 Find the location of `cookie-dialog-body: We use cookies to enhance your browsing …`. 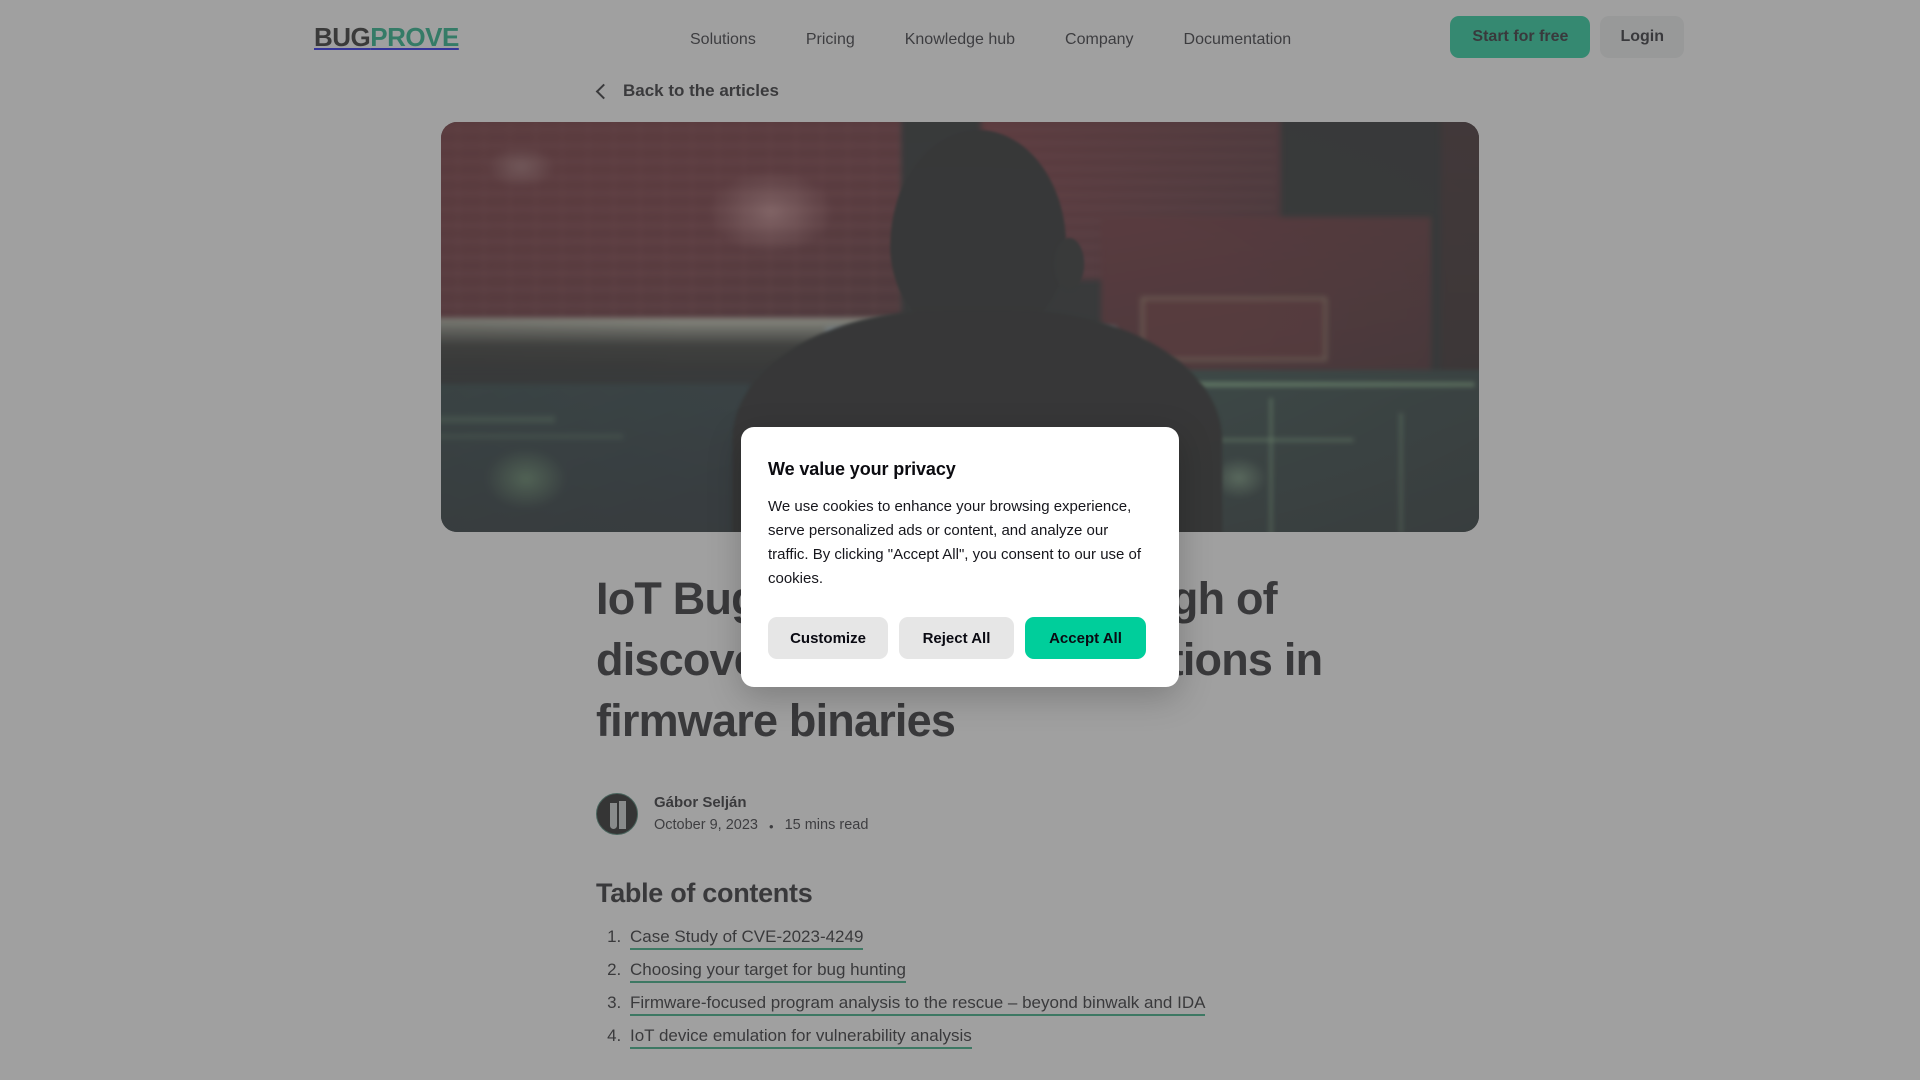

cookie-dialog-body: We use cookies to enhance your browsing … is located at coordinates (955, 542).